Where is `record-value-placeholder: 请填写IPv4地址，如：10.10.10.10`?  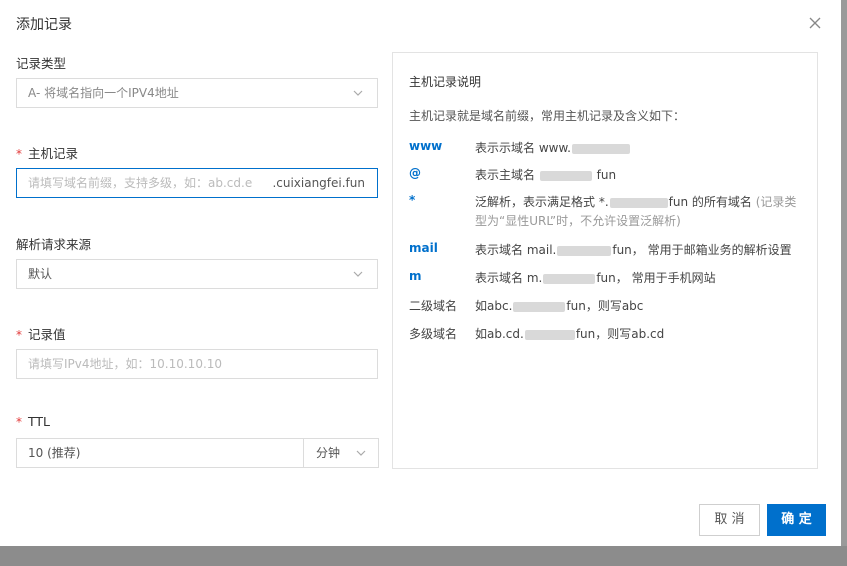 record-value-placeholder: 请填写IPv4地址，如：10.10.10.10 is located at coordinates (125, 364).